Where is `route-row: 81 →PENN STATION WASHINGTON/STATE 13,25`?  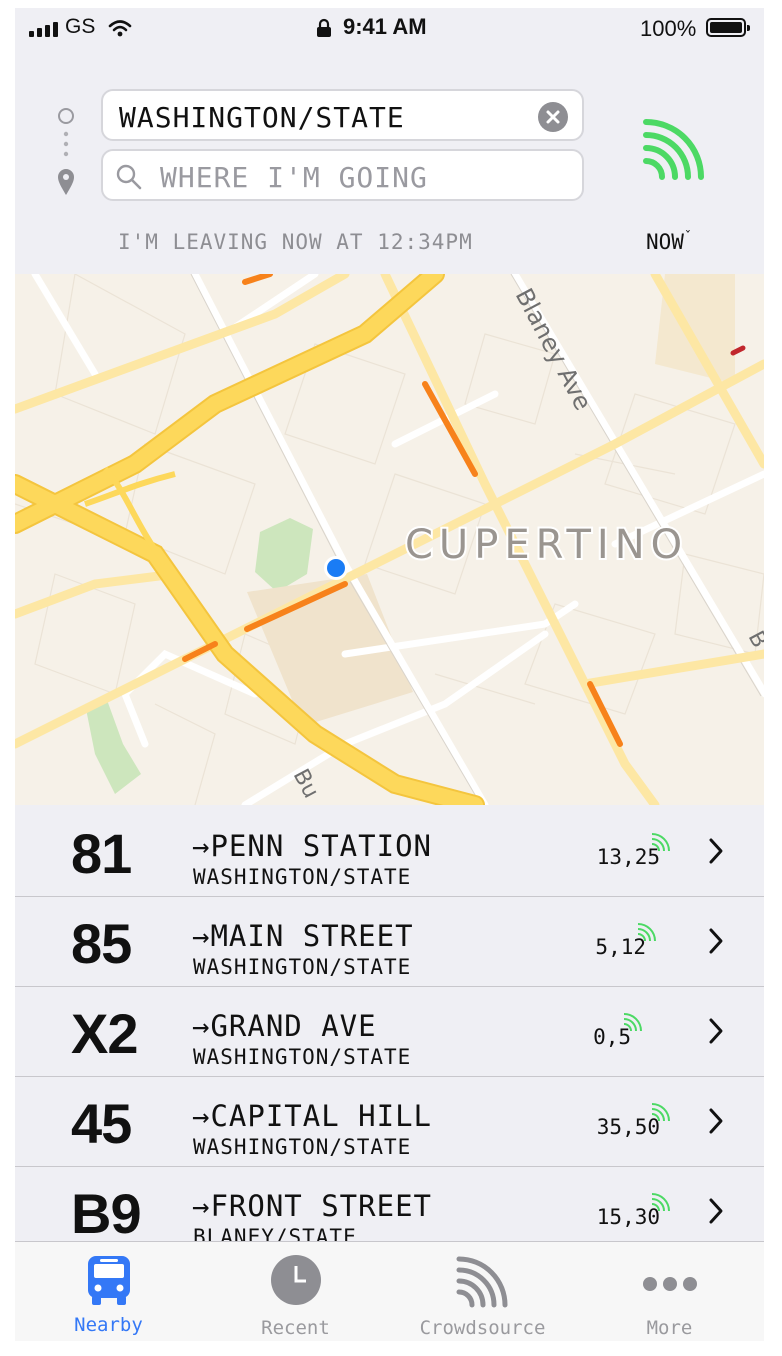
route-row: 81 →PENN STATION WASHINGTON/STATE 13,25 is located at coordinates (389, 852).